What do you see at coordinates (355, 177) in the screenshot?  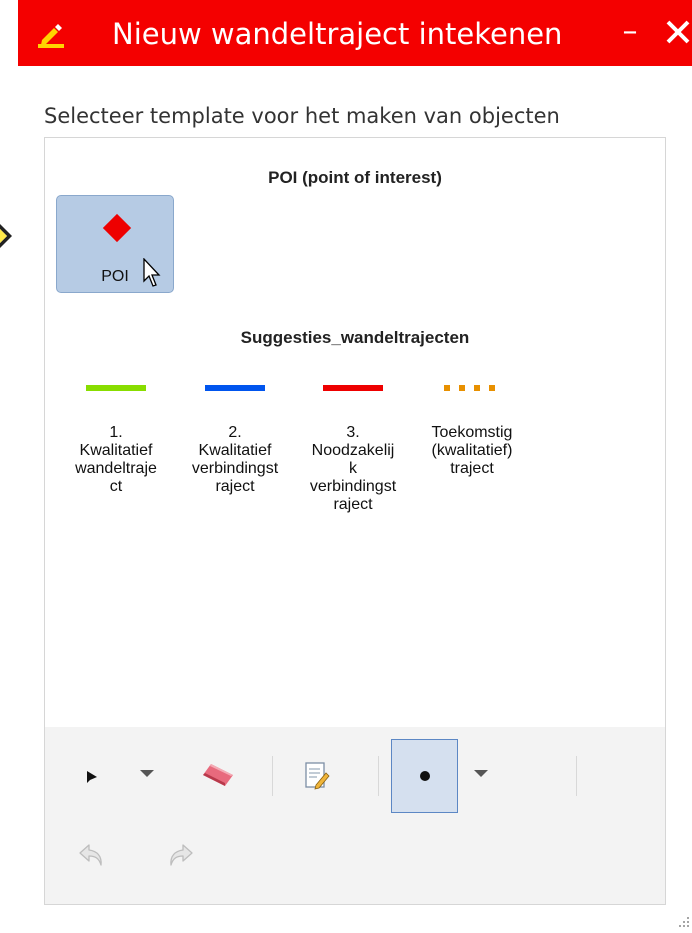 I see `group-title-poi: POI (point of interest)` at bounding box center [355, 177].